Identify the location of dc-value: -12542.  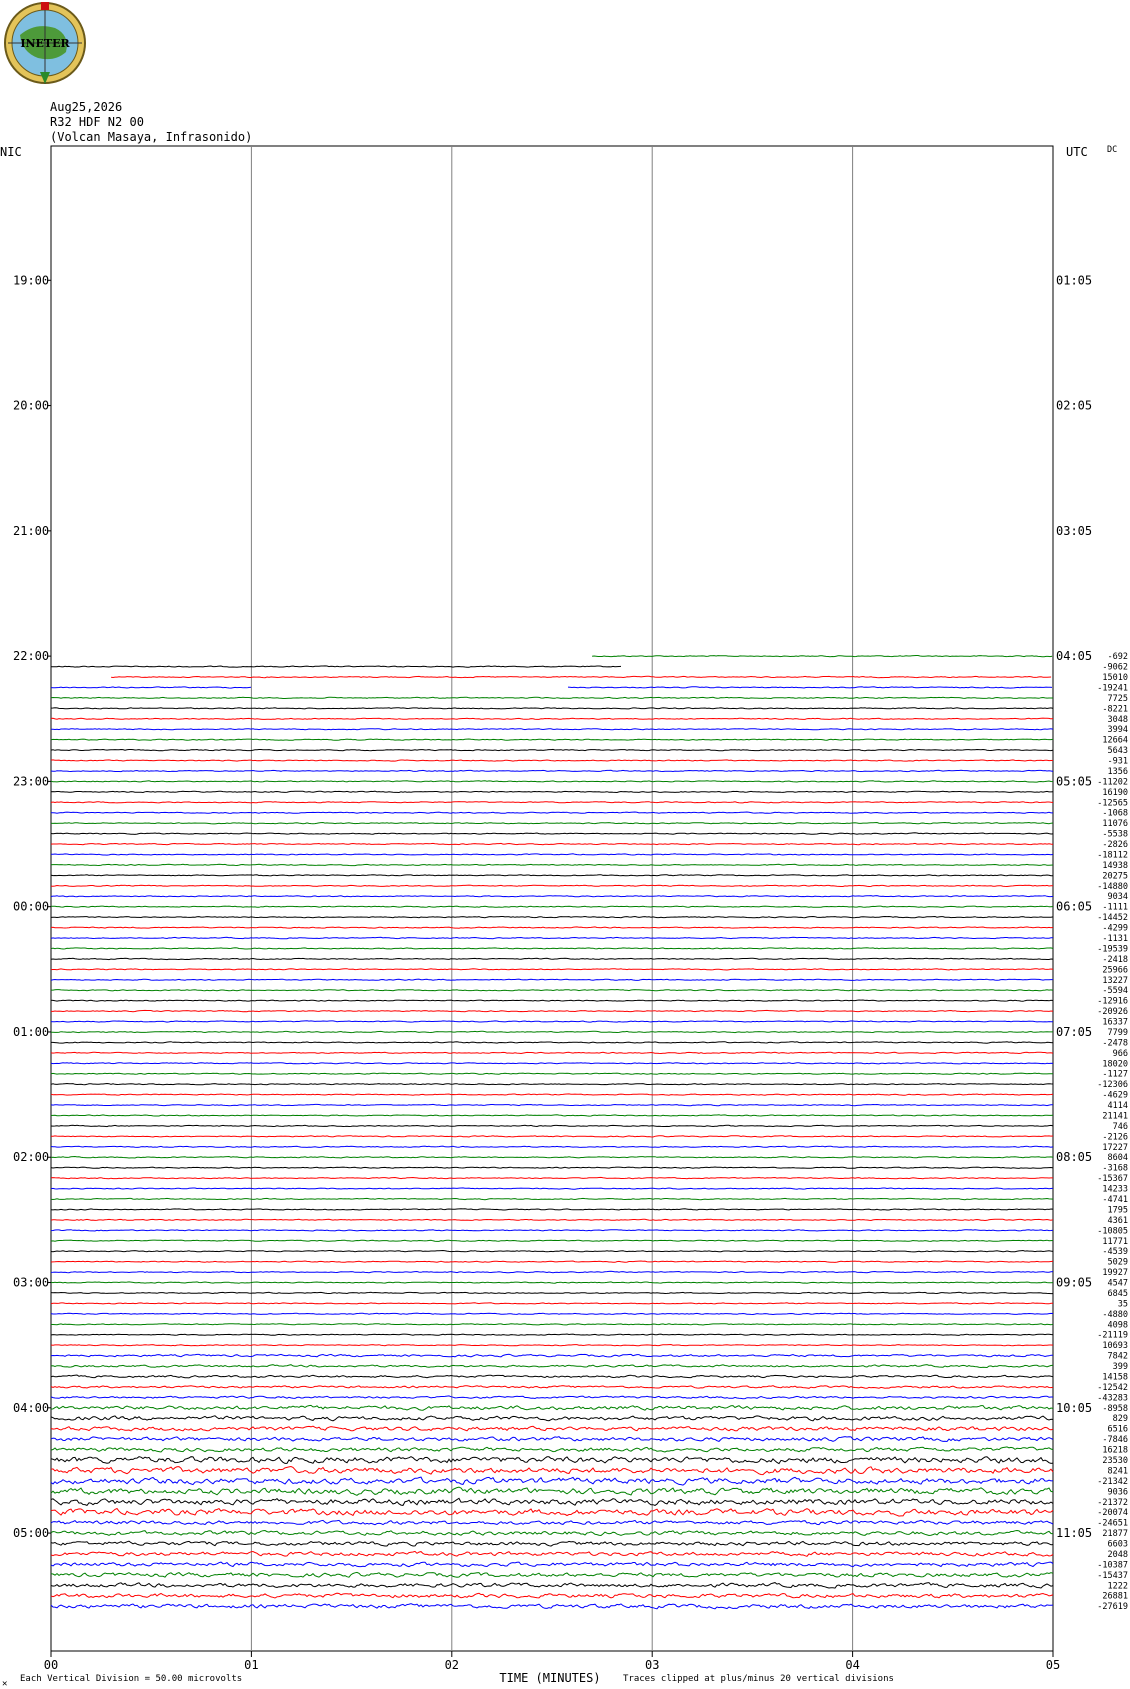
(1112, 1388).